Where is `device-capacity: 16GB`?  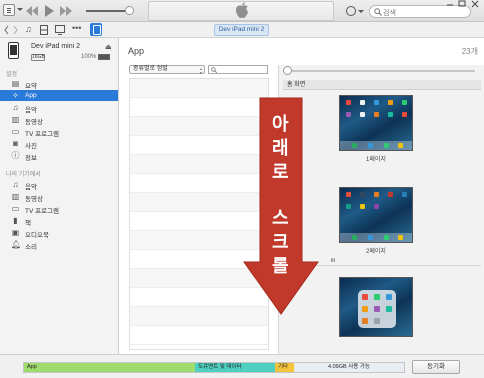 device-capacity: 16GB is located at coordinates (38, 57).